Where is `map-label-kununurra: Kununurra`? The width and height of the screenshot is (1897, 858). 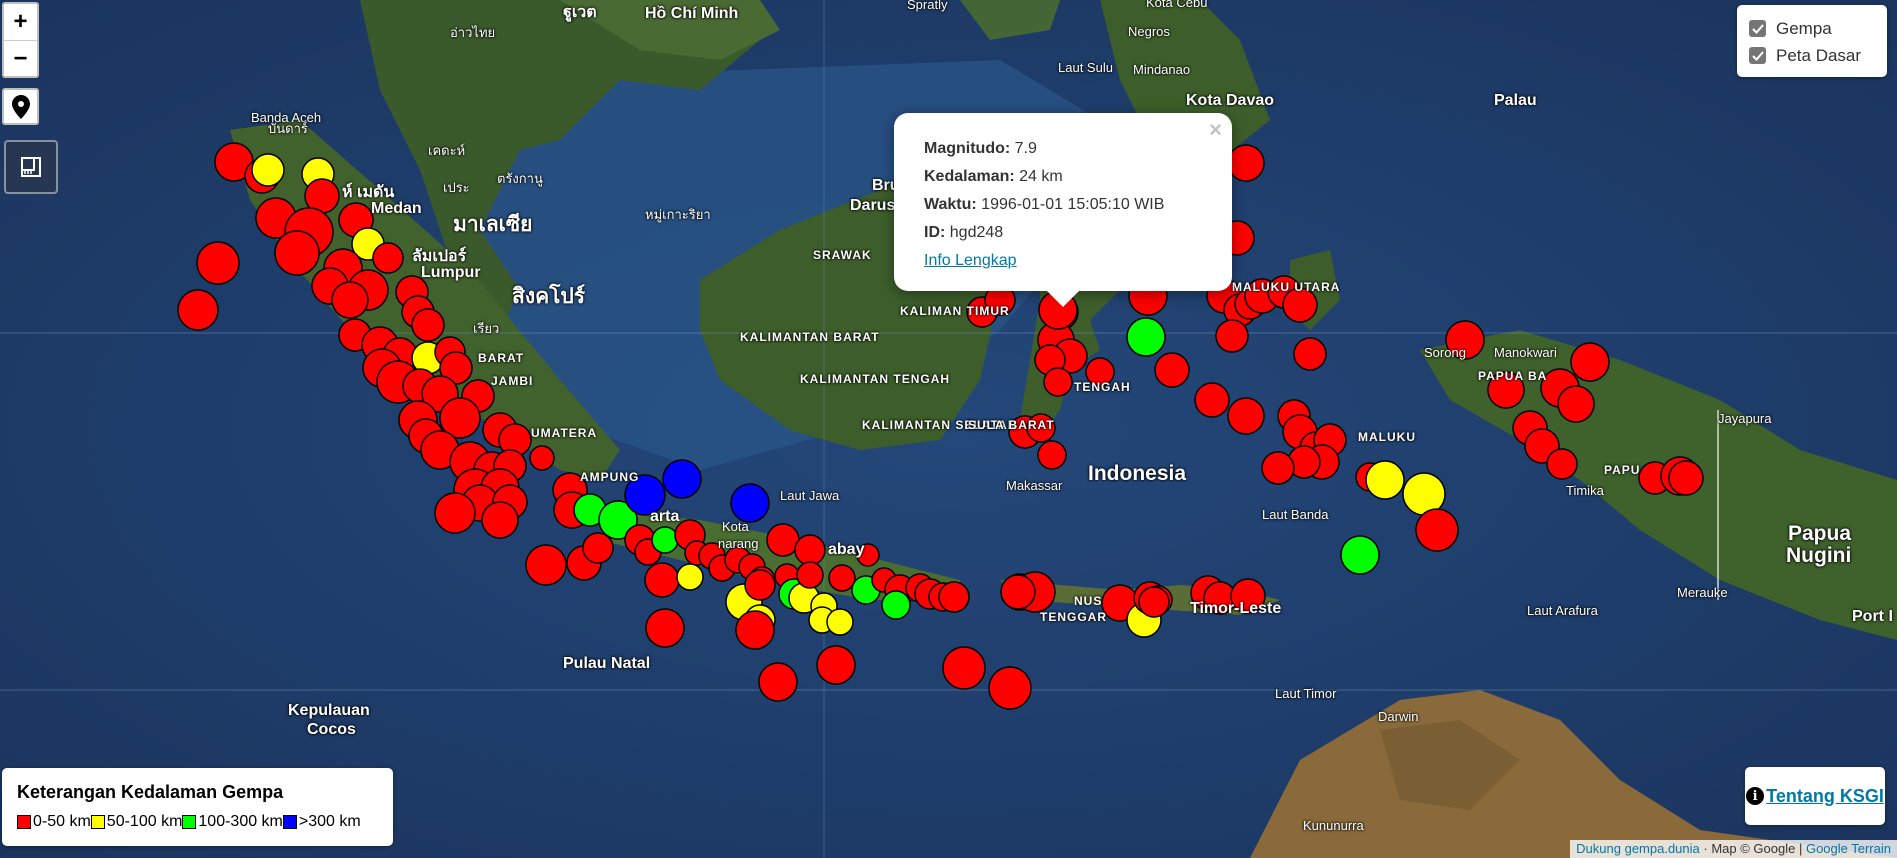 map-label-kununurra: Kununurra is located at coordinates (1333, 825).